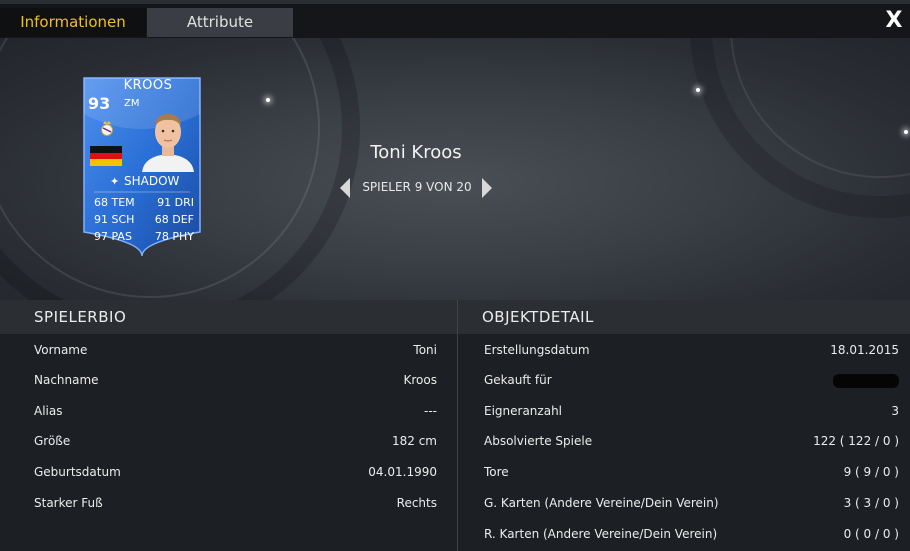 This screenshot has height=551, width=910. I want to click on item-value: 3, so click(895, 411).